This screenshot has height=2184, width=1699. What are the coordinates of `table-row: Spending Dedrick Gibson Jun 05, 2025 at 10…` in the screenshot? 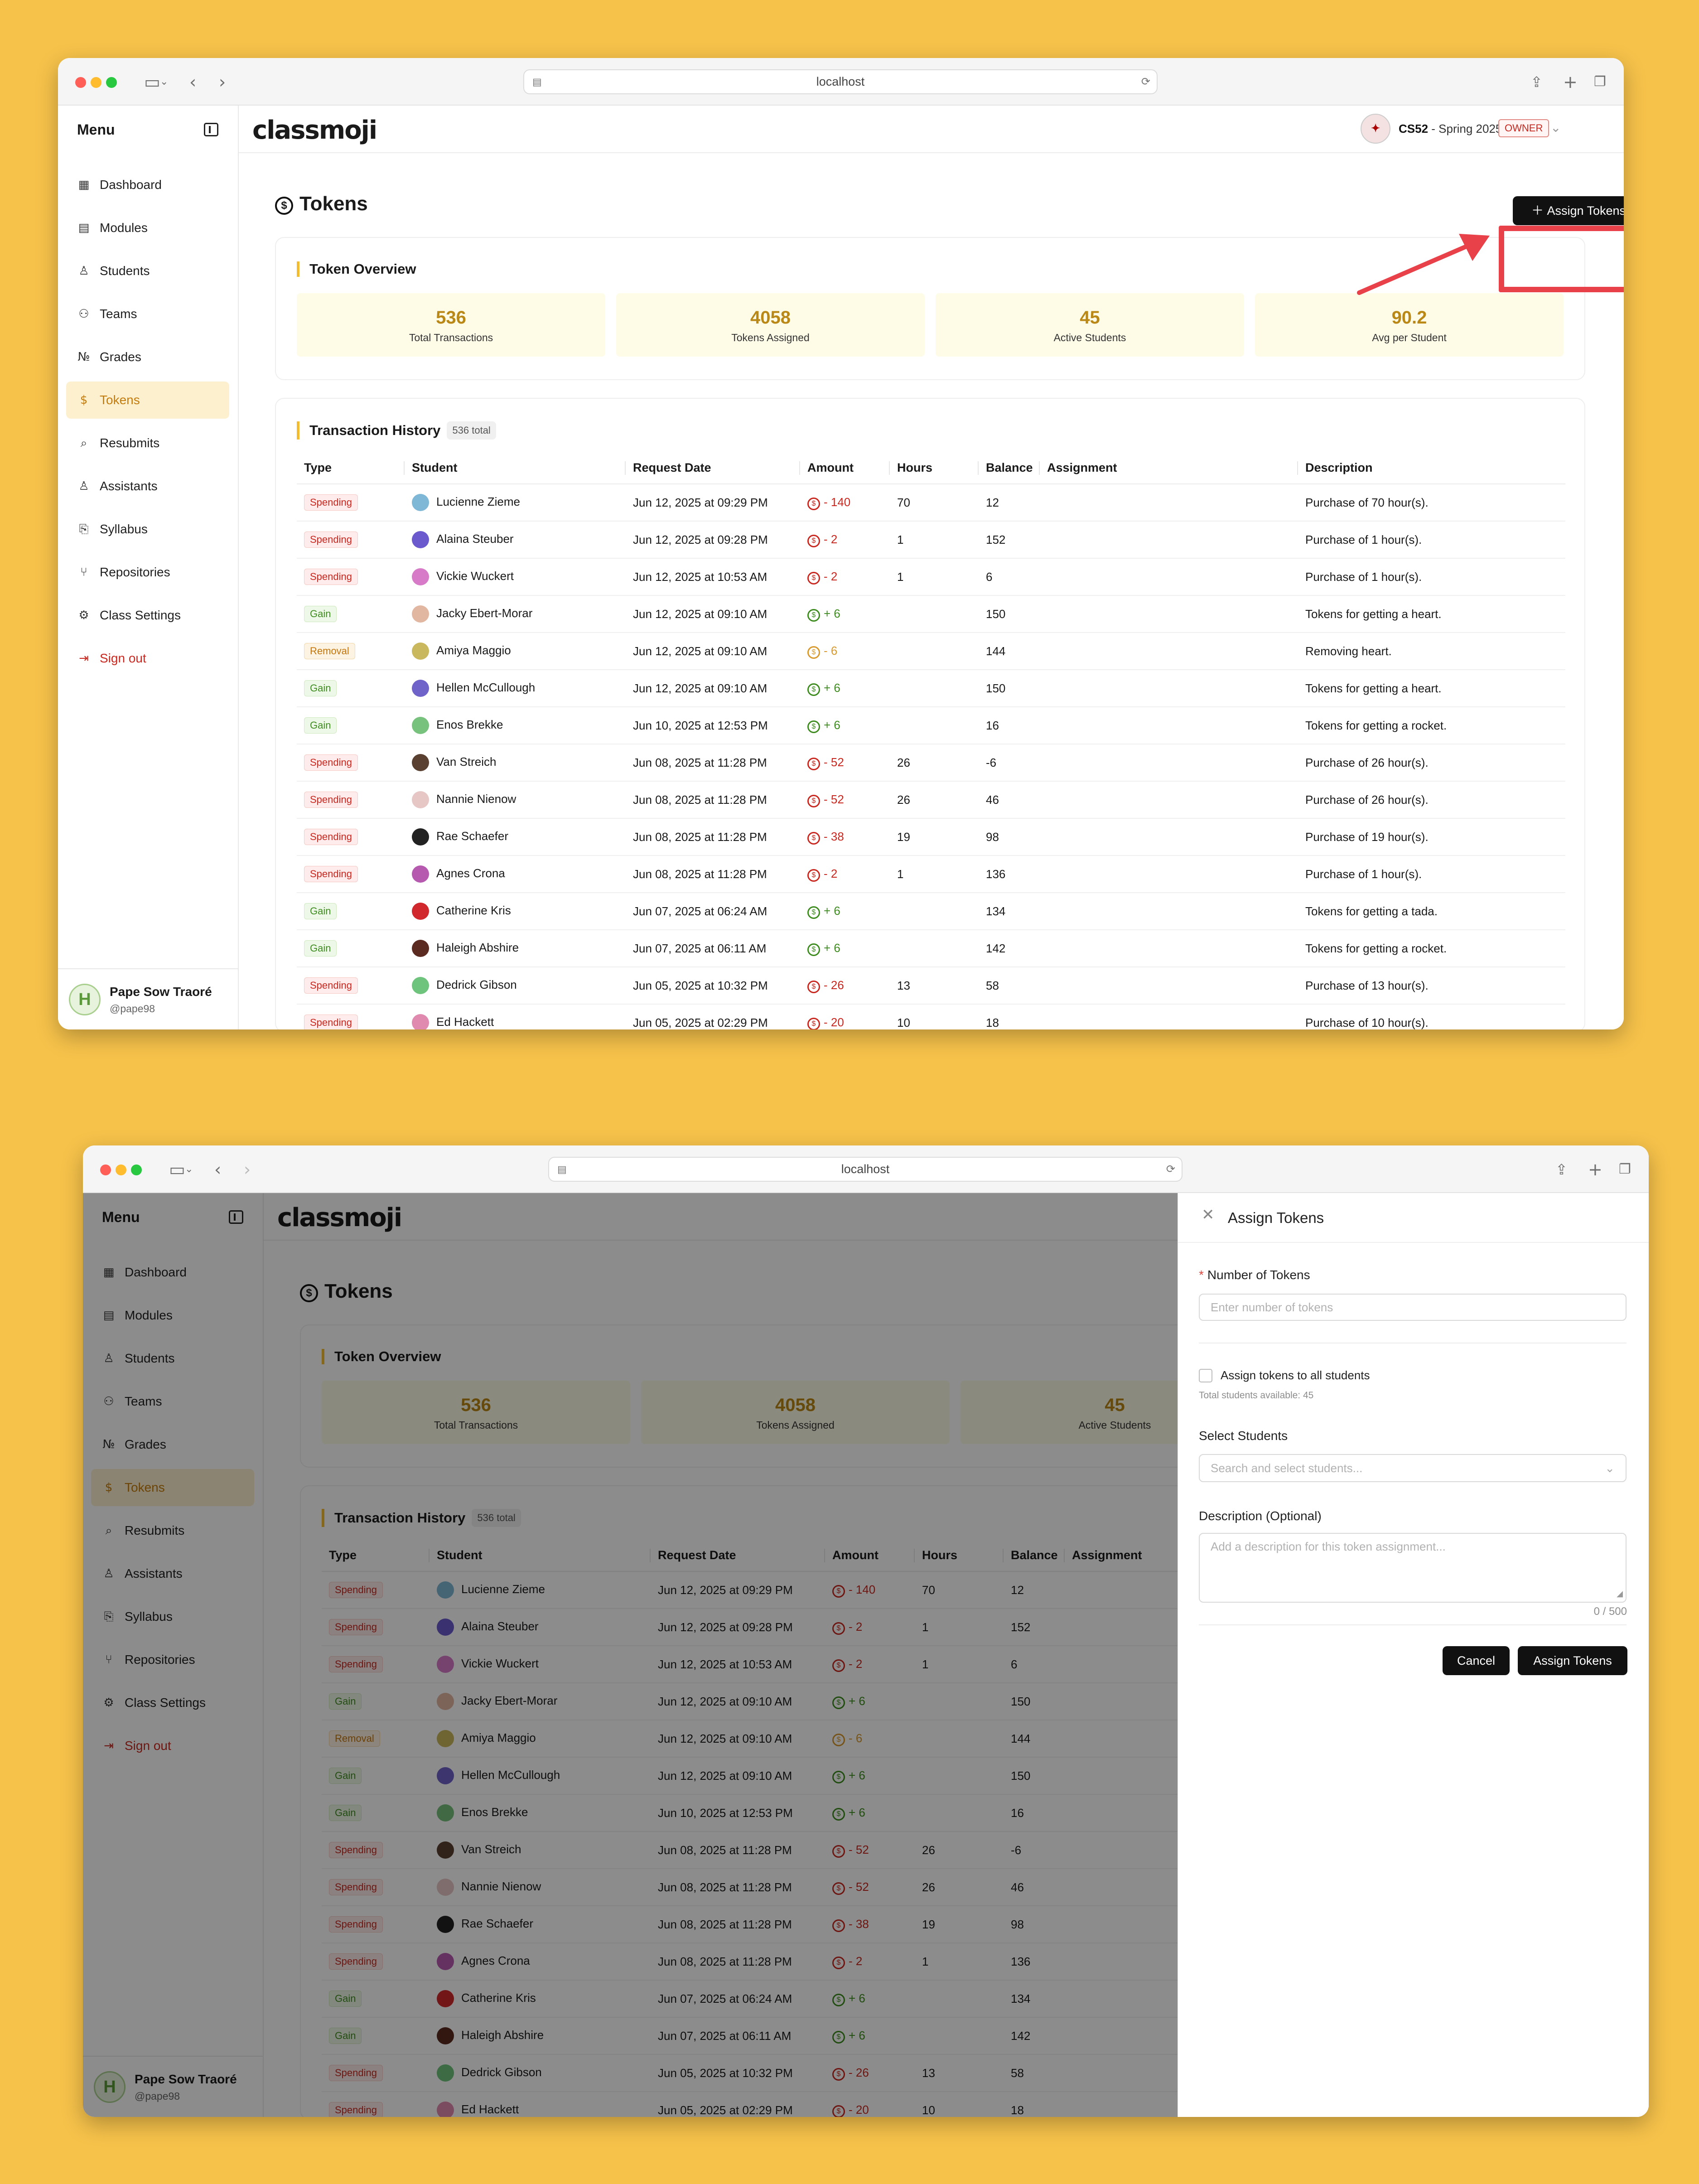 It's located at (931, 986).